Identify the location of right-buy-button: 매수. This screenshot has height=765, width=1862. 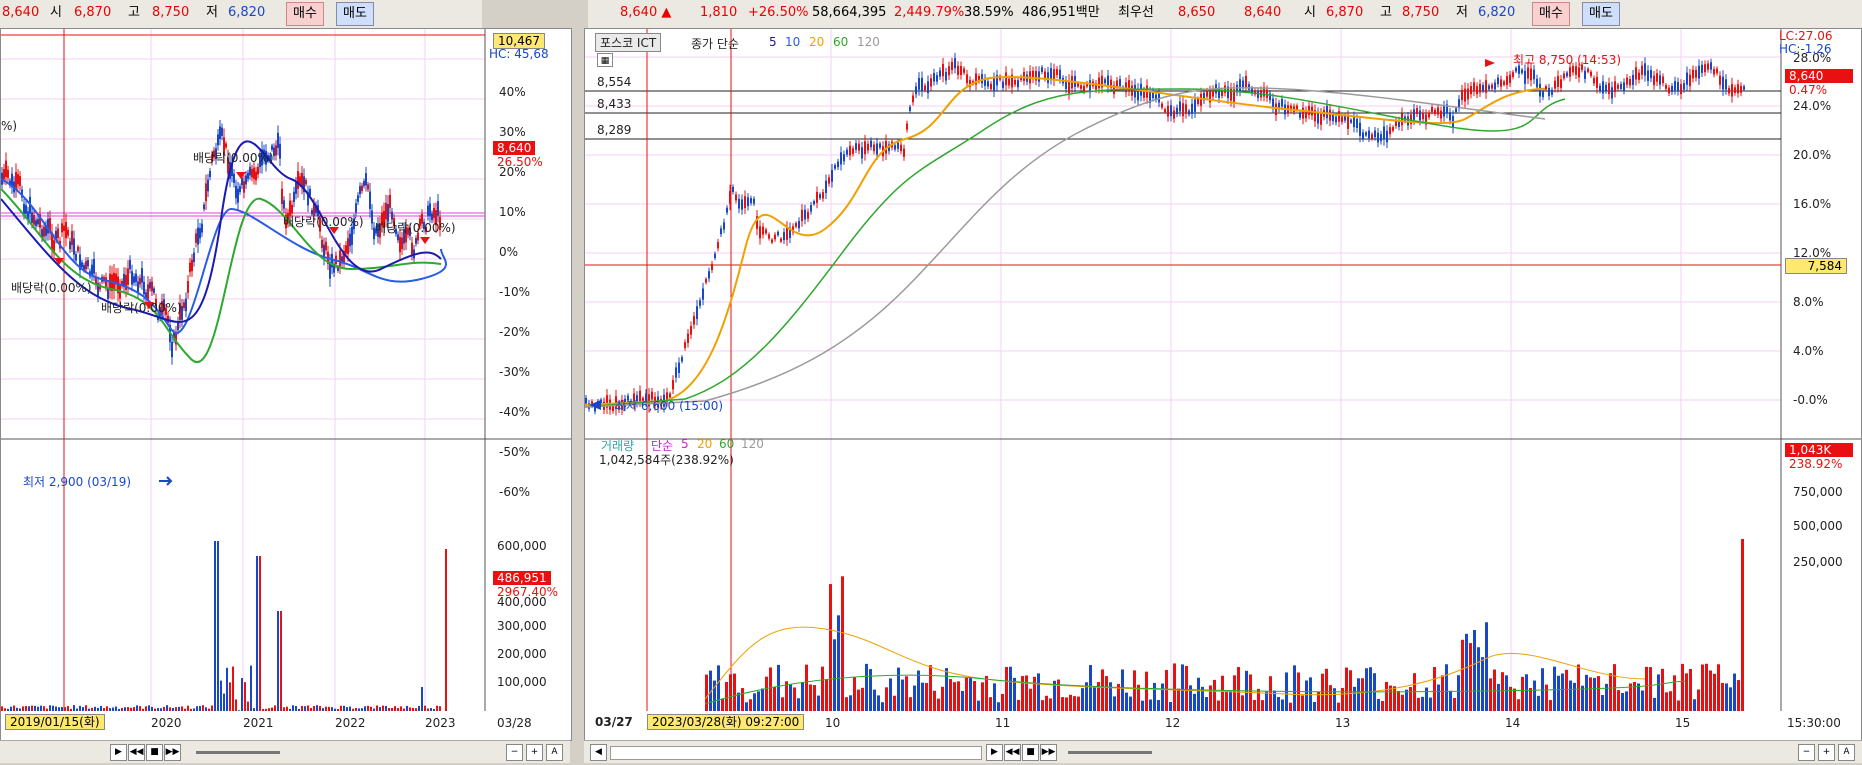
(1551, 14).